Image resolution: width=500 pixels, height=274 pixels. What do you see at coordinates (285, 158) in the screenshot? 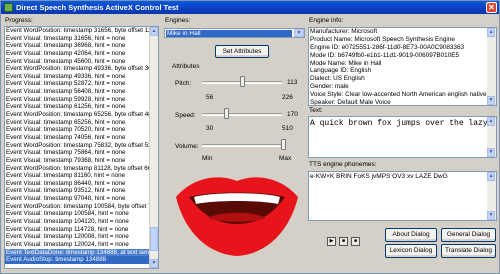
I see `volume-max: Max` at bounding box center [285, 158].